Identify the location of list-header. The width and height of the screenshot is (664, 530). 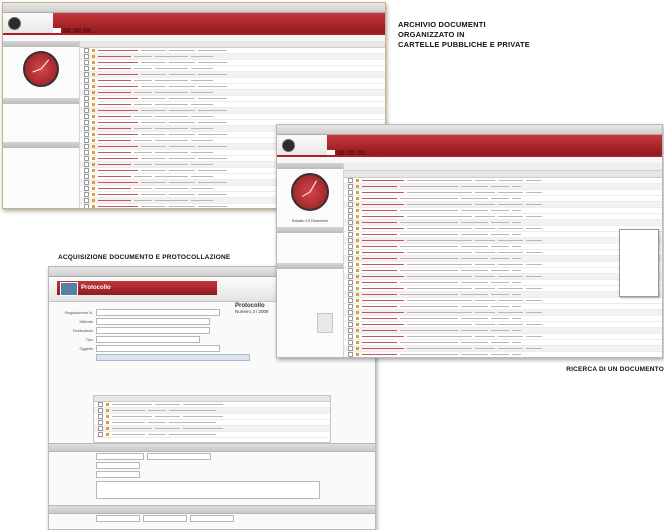
(232, 44).